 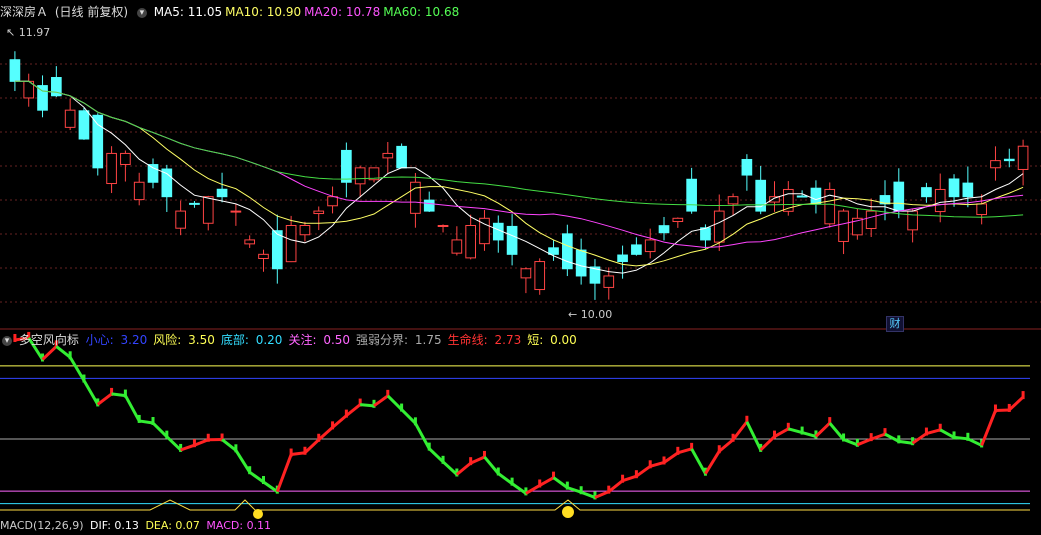 I want to click on indicator-param-1: 风险: 3.50, so click(x=185, y=340).